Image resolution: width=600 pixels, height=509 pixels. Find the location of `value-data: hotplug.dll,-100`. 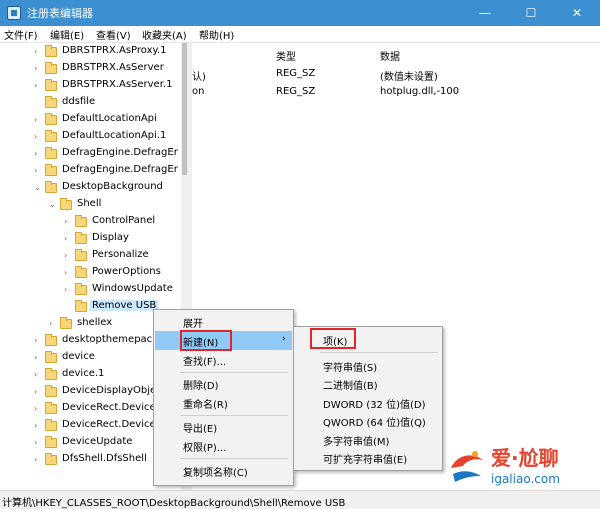

value-data: hotplug.dll,-100 is located at coordinates (420, 91).